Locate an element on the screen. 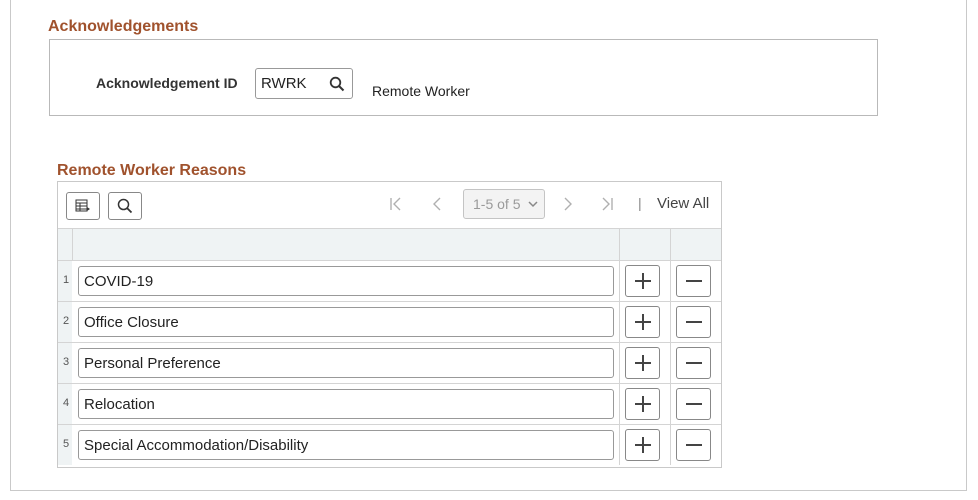  row-number-cell: 1 is located at coordinates (65, 281).